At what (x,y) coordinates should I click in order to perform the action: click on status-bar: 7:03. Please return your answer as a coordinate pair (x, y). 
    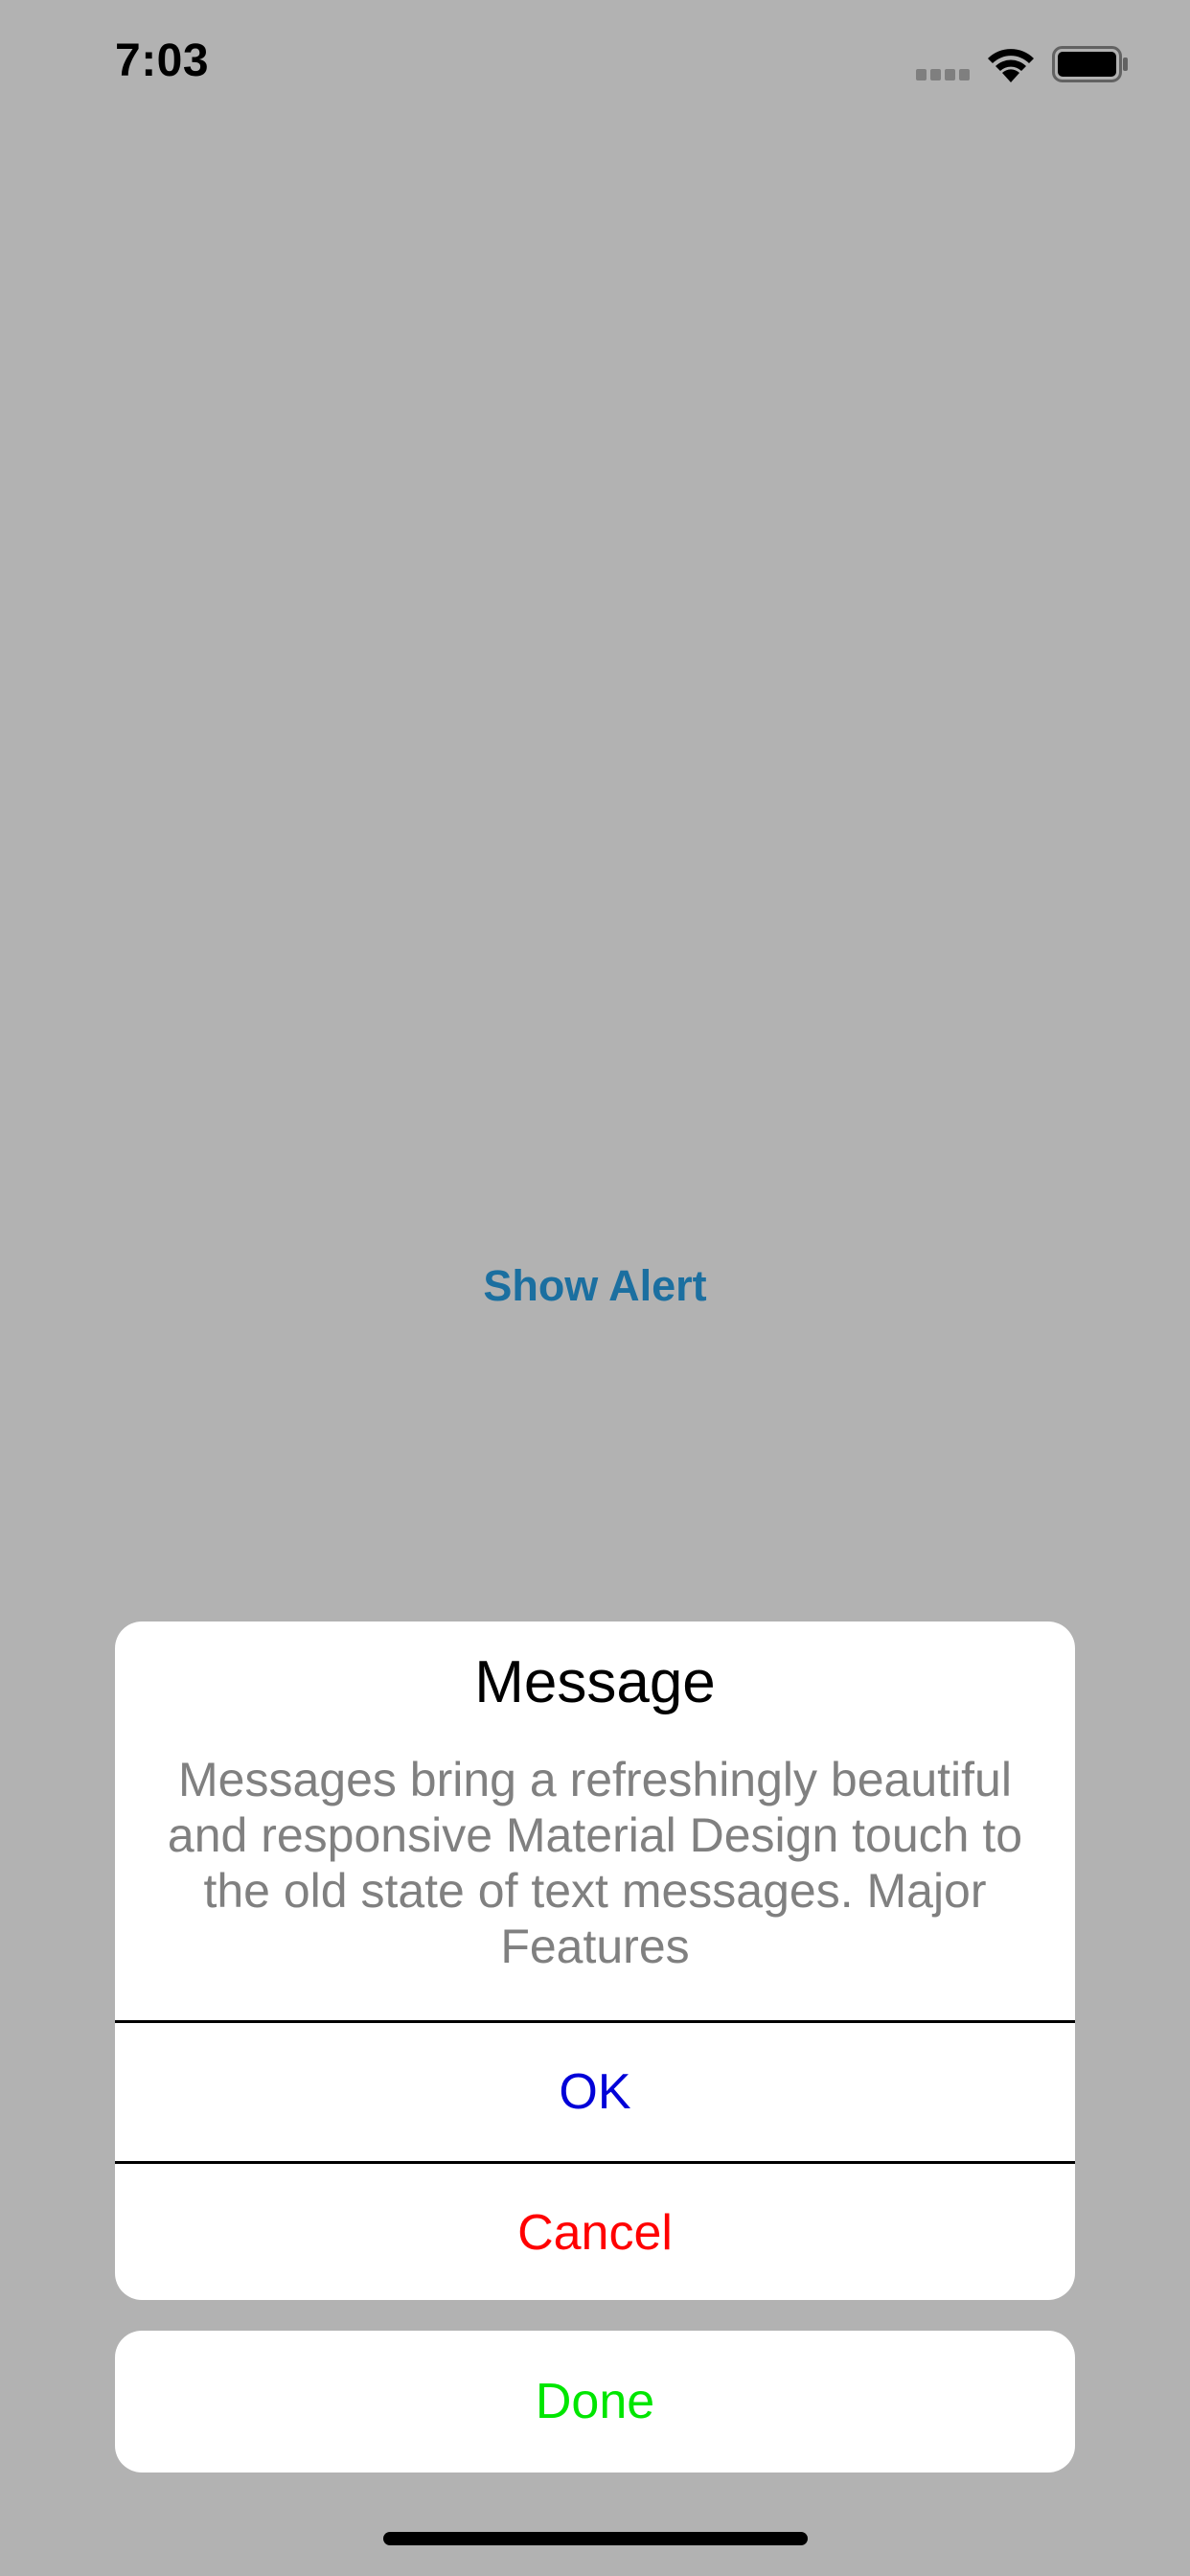
    Looking at the image, I should click on (595, 67).